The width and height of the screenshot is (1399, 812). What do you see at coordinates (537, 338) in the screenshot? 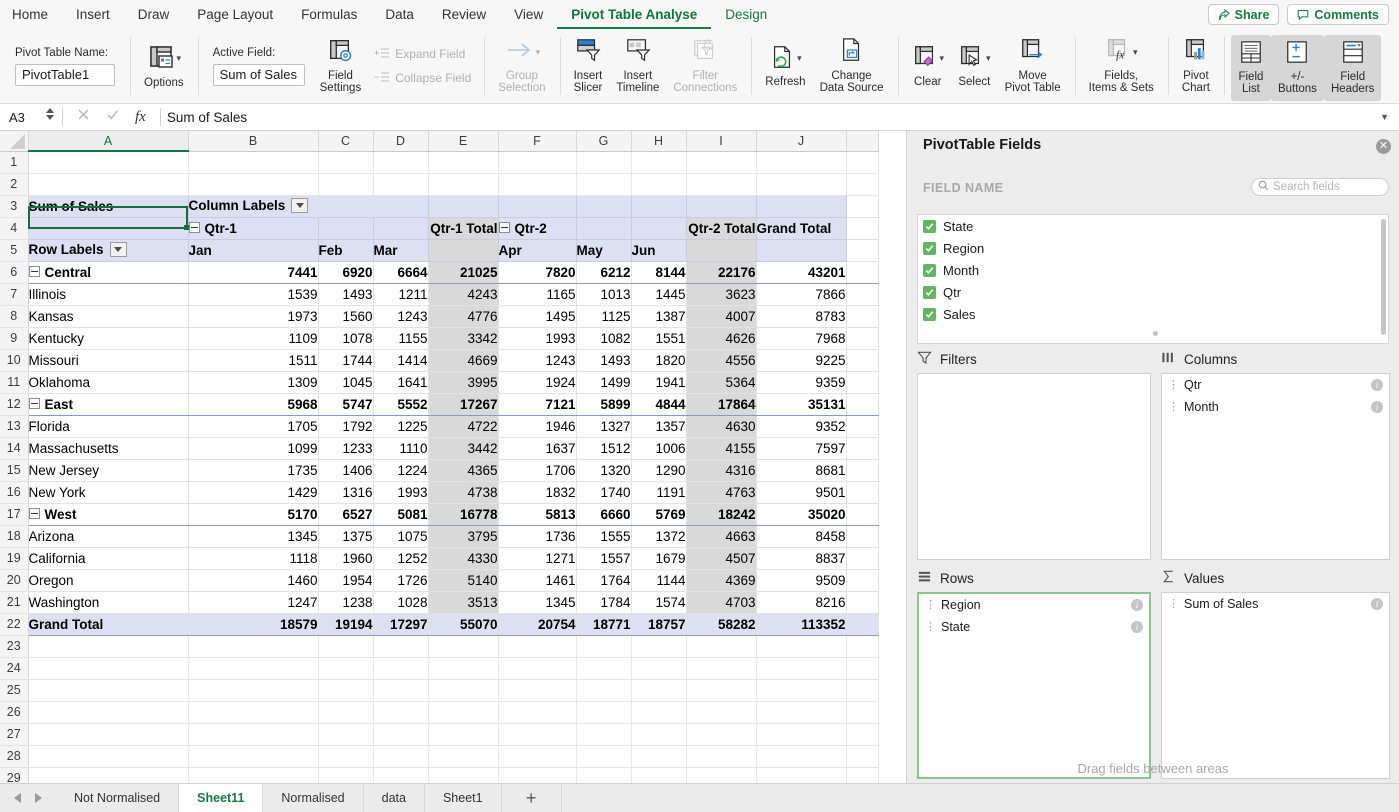
I see `cell-f9: 1993` at bounding box center [537, 338].